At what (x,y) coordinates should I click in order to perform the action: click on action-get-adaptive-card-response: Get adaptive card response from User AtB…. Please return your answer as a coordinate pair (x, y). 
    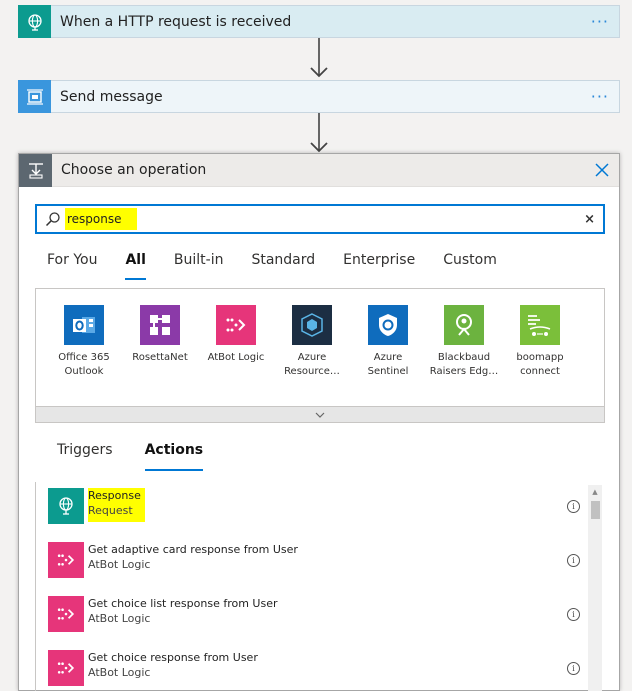
    Looking at the image, I should click on (314, 562).